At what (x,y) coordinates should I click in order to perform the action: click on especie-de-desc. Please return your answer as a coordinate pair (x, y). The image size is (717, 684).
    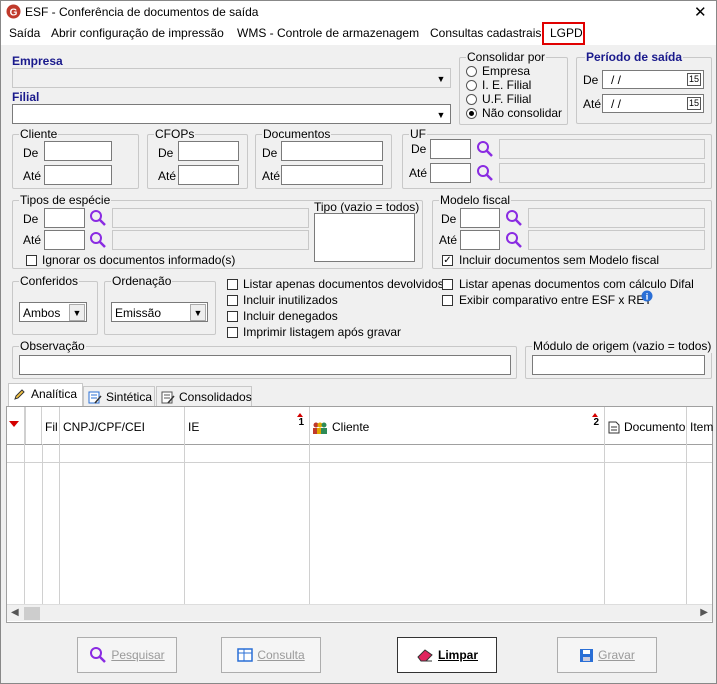
    Looking at the image, I should click on (210, 218).